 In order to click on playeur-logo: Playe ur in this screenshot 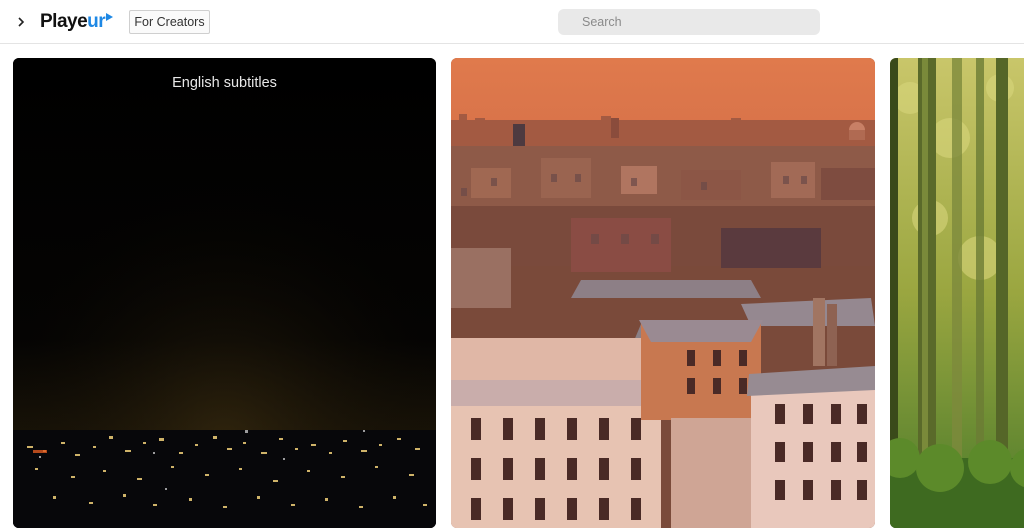, I will do `click(77, 22)`.